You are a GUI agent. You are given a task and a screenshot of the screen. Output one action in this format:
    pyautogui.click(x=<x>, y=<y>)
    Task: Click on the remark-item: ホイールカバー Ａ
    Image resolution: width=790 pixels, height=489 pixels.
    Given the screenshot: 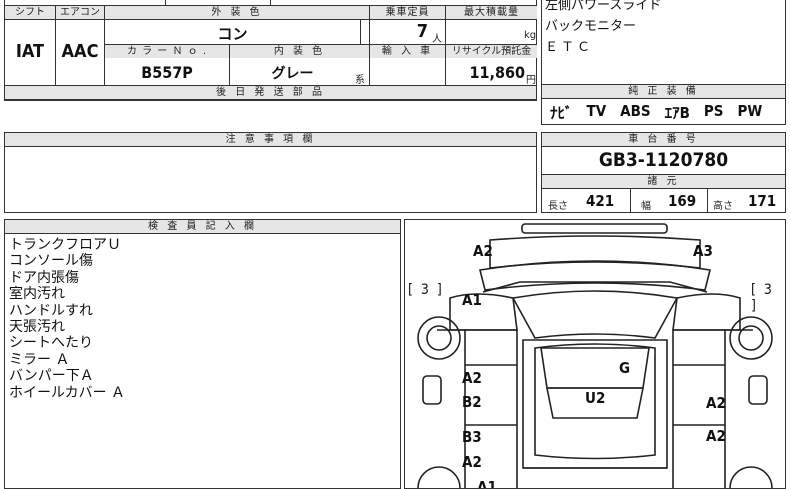 What is the action you would take?
    pyautogui.click(x=67, y=392)
    